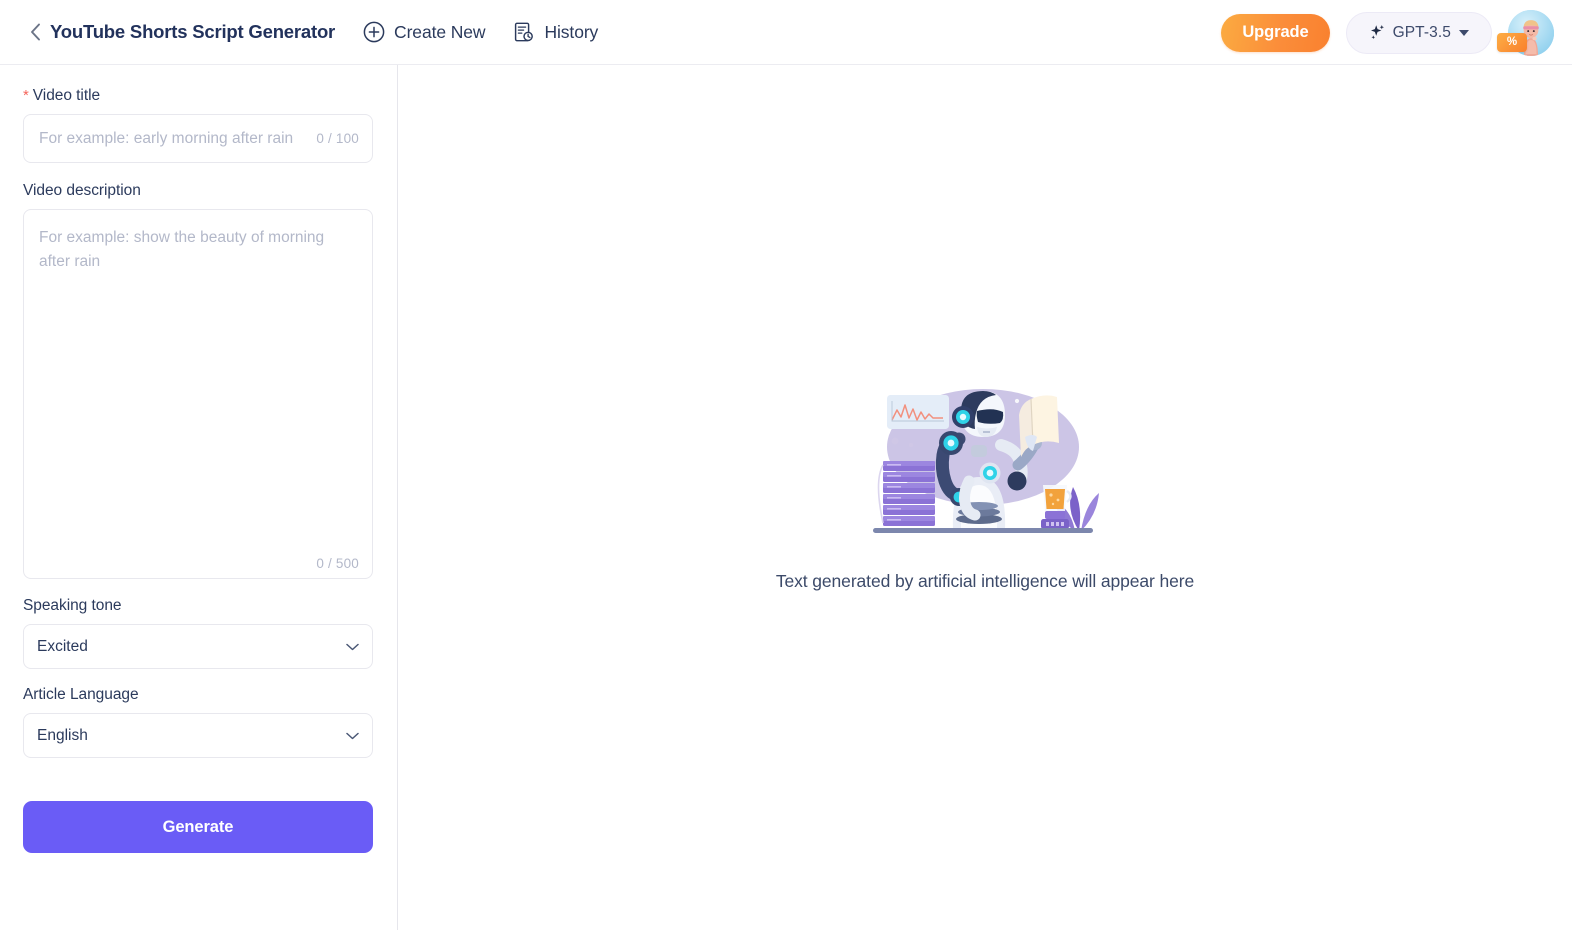  I want to click on model-selector: GPT-3.5, so click(1418, 32).